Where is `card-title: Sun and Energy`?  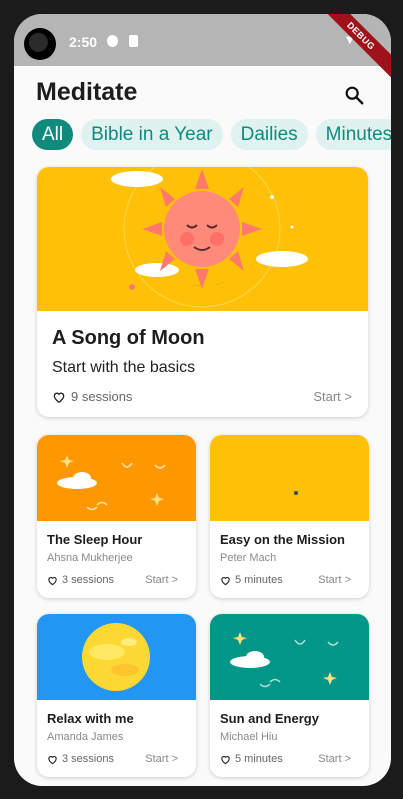
card-title: Sun and Energy is located at coordinates (269, 718).